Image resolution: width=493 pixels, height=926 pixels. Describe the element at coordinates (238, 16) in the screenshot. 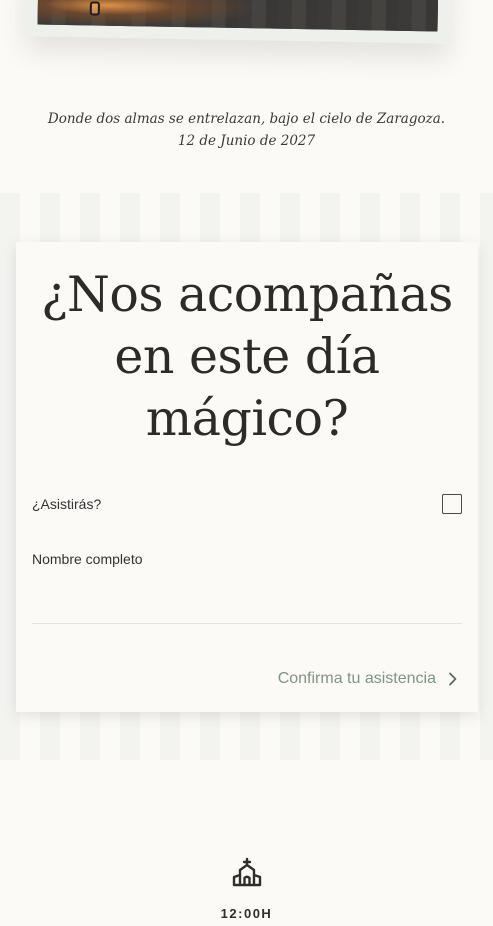

I see `hero-photo` at that location.